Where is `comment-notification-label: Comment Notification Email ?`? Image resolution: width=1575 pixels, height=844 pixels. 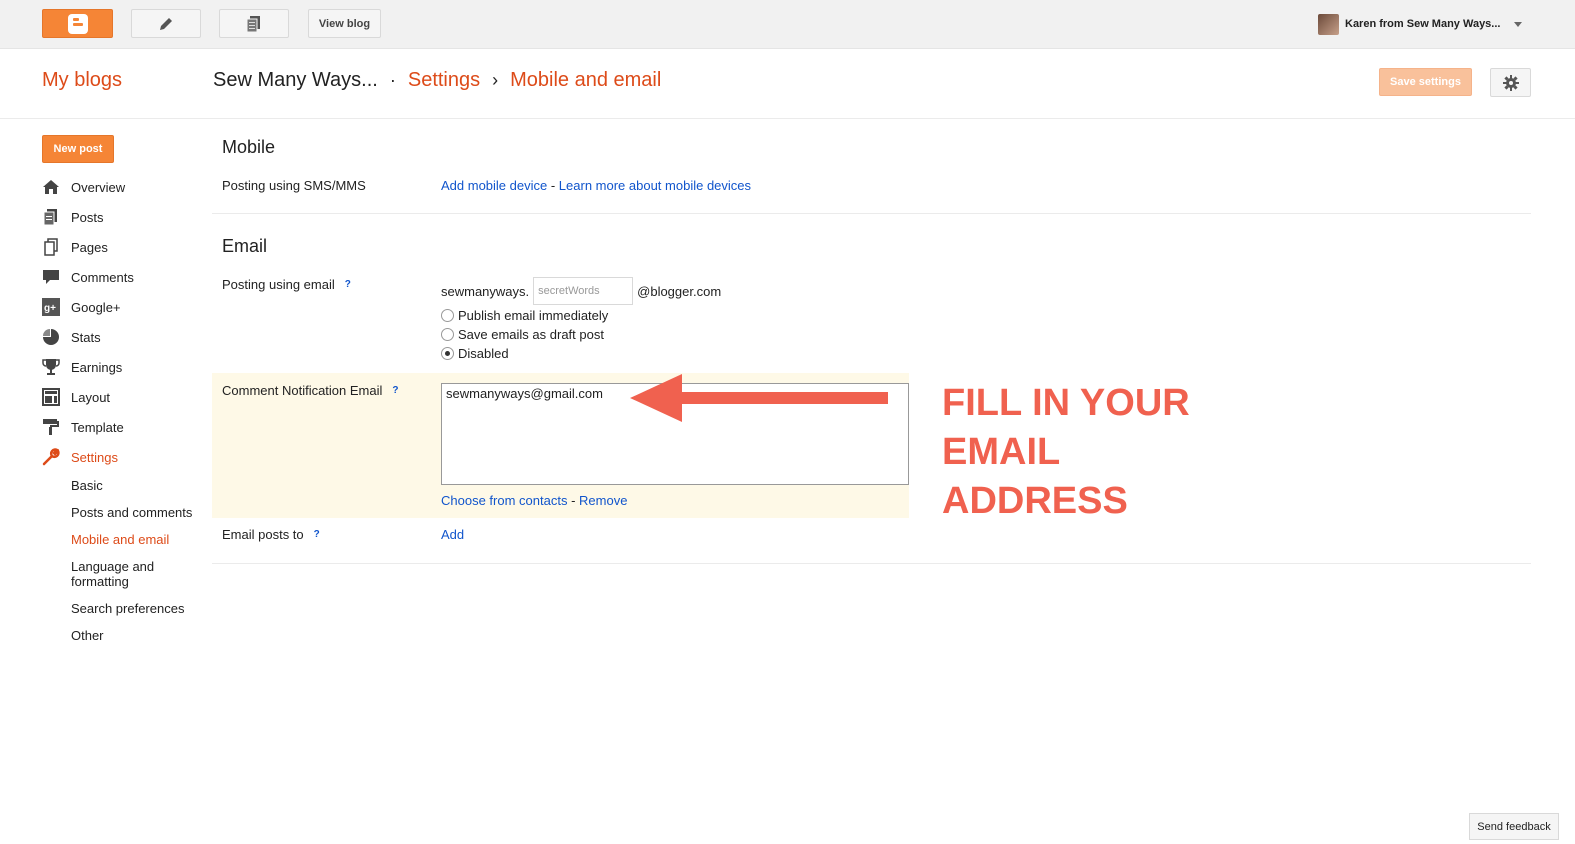 comment-notification-label: Comment Notification Email ? is located at coordinates (310, 390).